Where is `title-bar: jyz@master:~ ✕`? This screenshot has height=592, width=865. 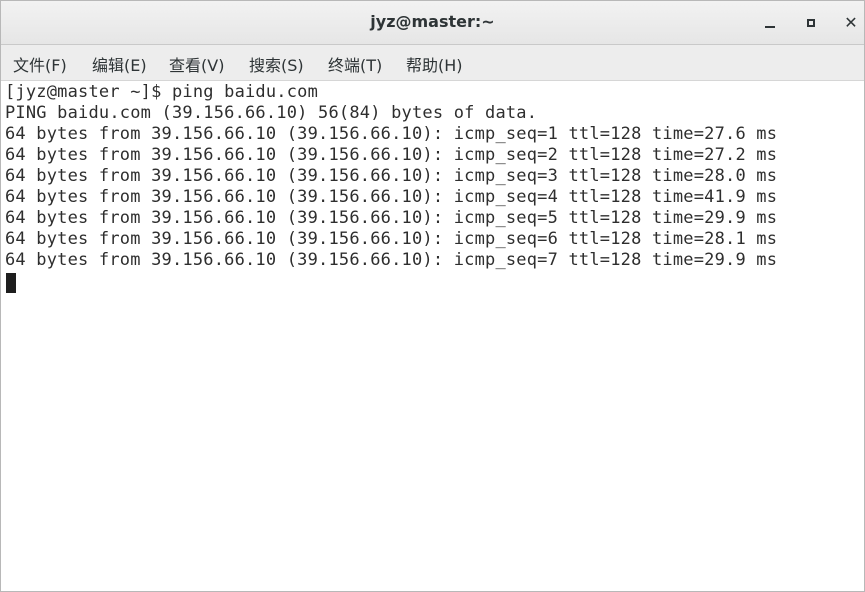 title-bar: jyz@master:~ ✕ is located at coordinates (432, 23).